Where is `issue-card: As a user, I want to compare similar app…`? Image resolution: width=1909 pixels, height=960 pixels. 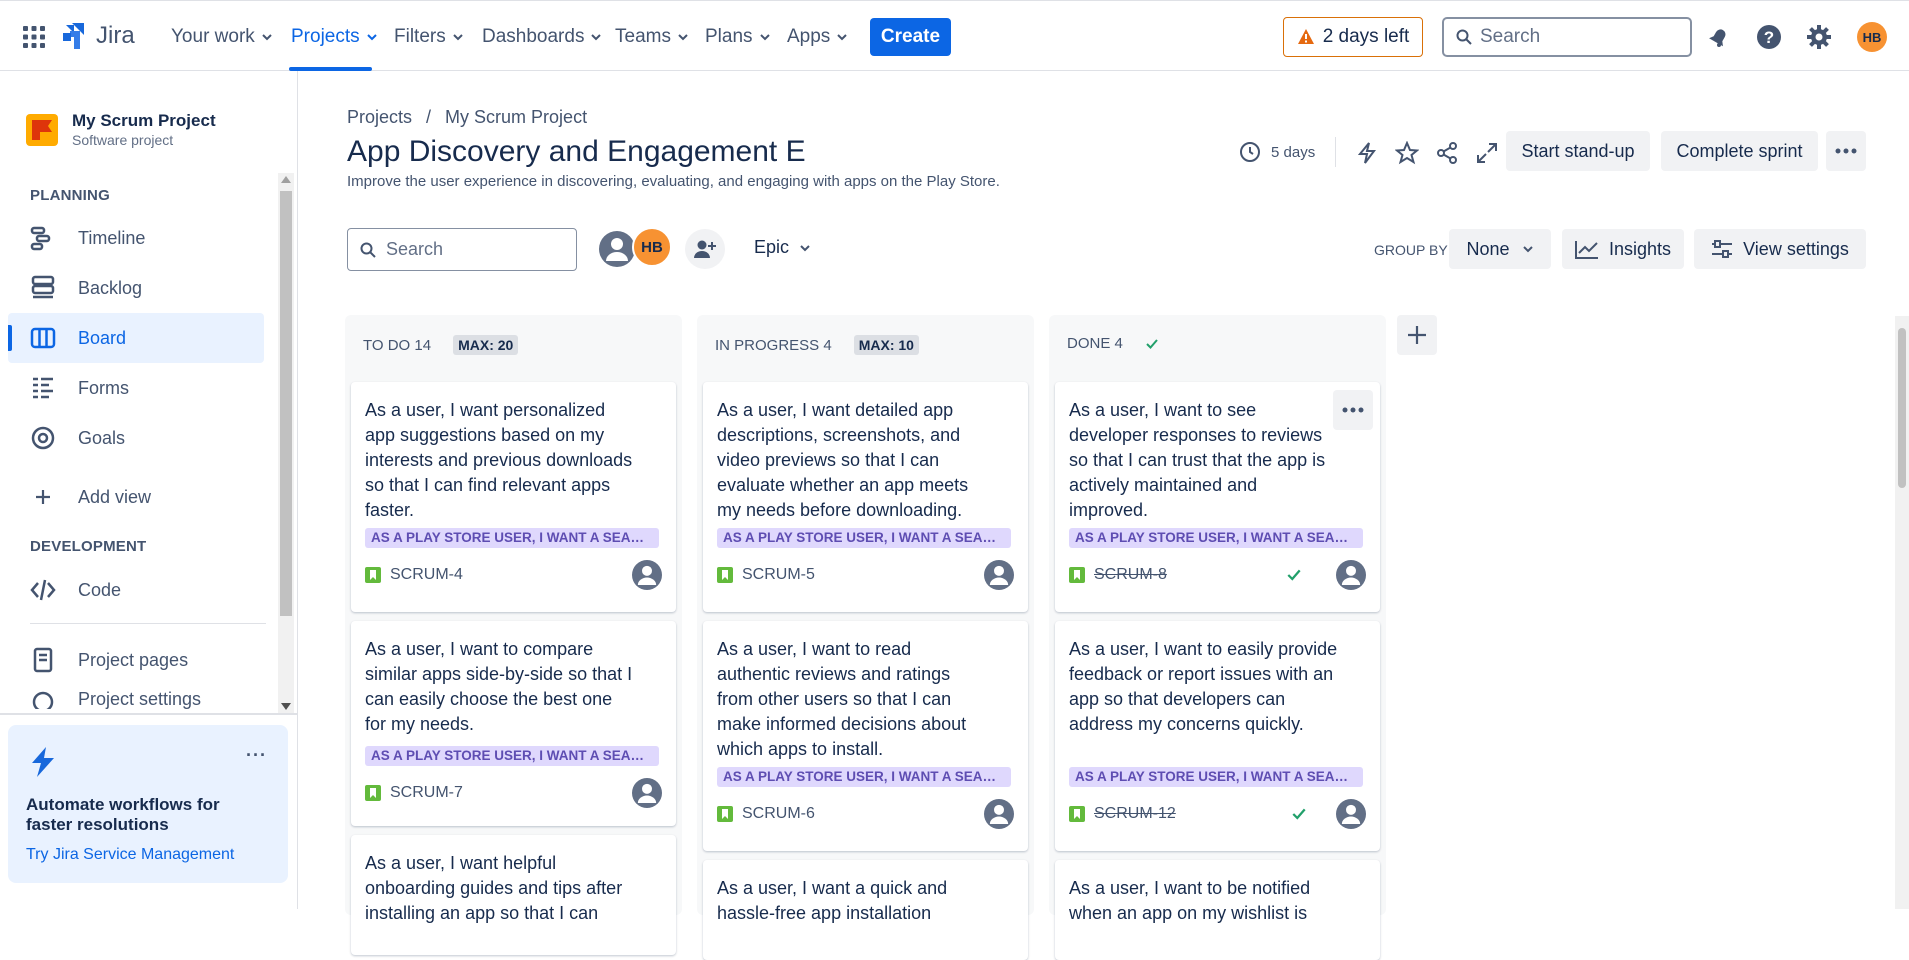
issue-card: As a user, I want to compare similar app… is located at coordinates (513, 723).